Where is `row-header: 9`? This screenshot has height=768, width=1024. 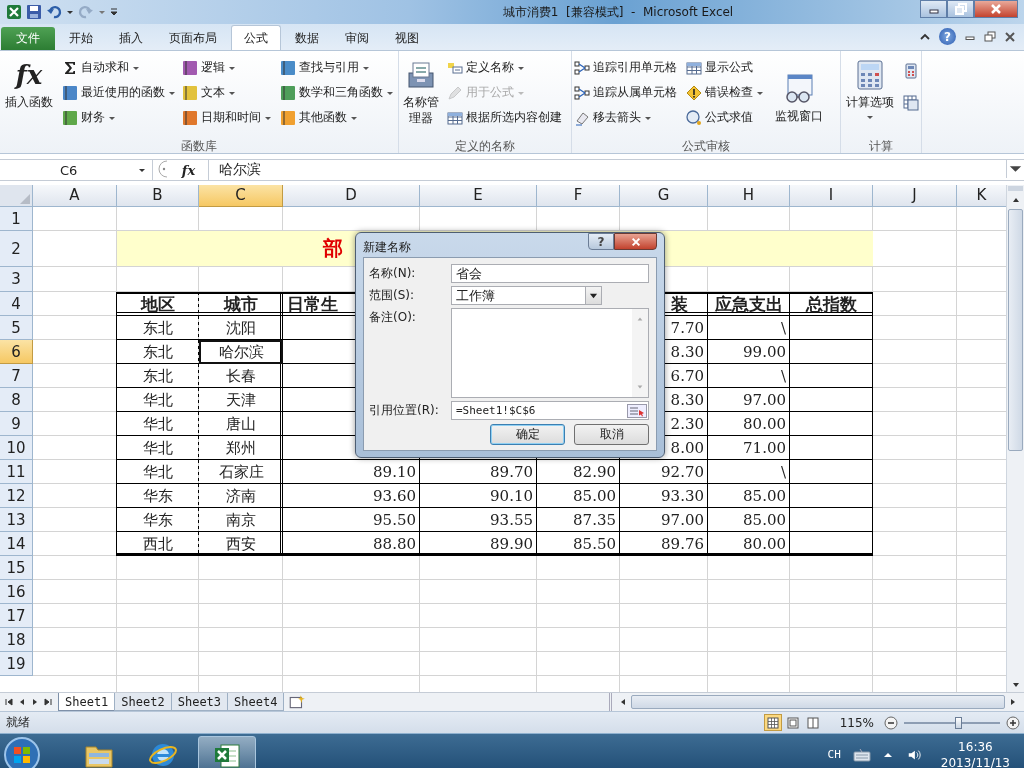 row-header: 9 is located at coordinates (16, 424).